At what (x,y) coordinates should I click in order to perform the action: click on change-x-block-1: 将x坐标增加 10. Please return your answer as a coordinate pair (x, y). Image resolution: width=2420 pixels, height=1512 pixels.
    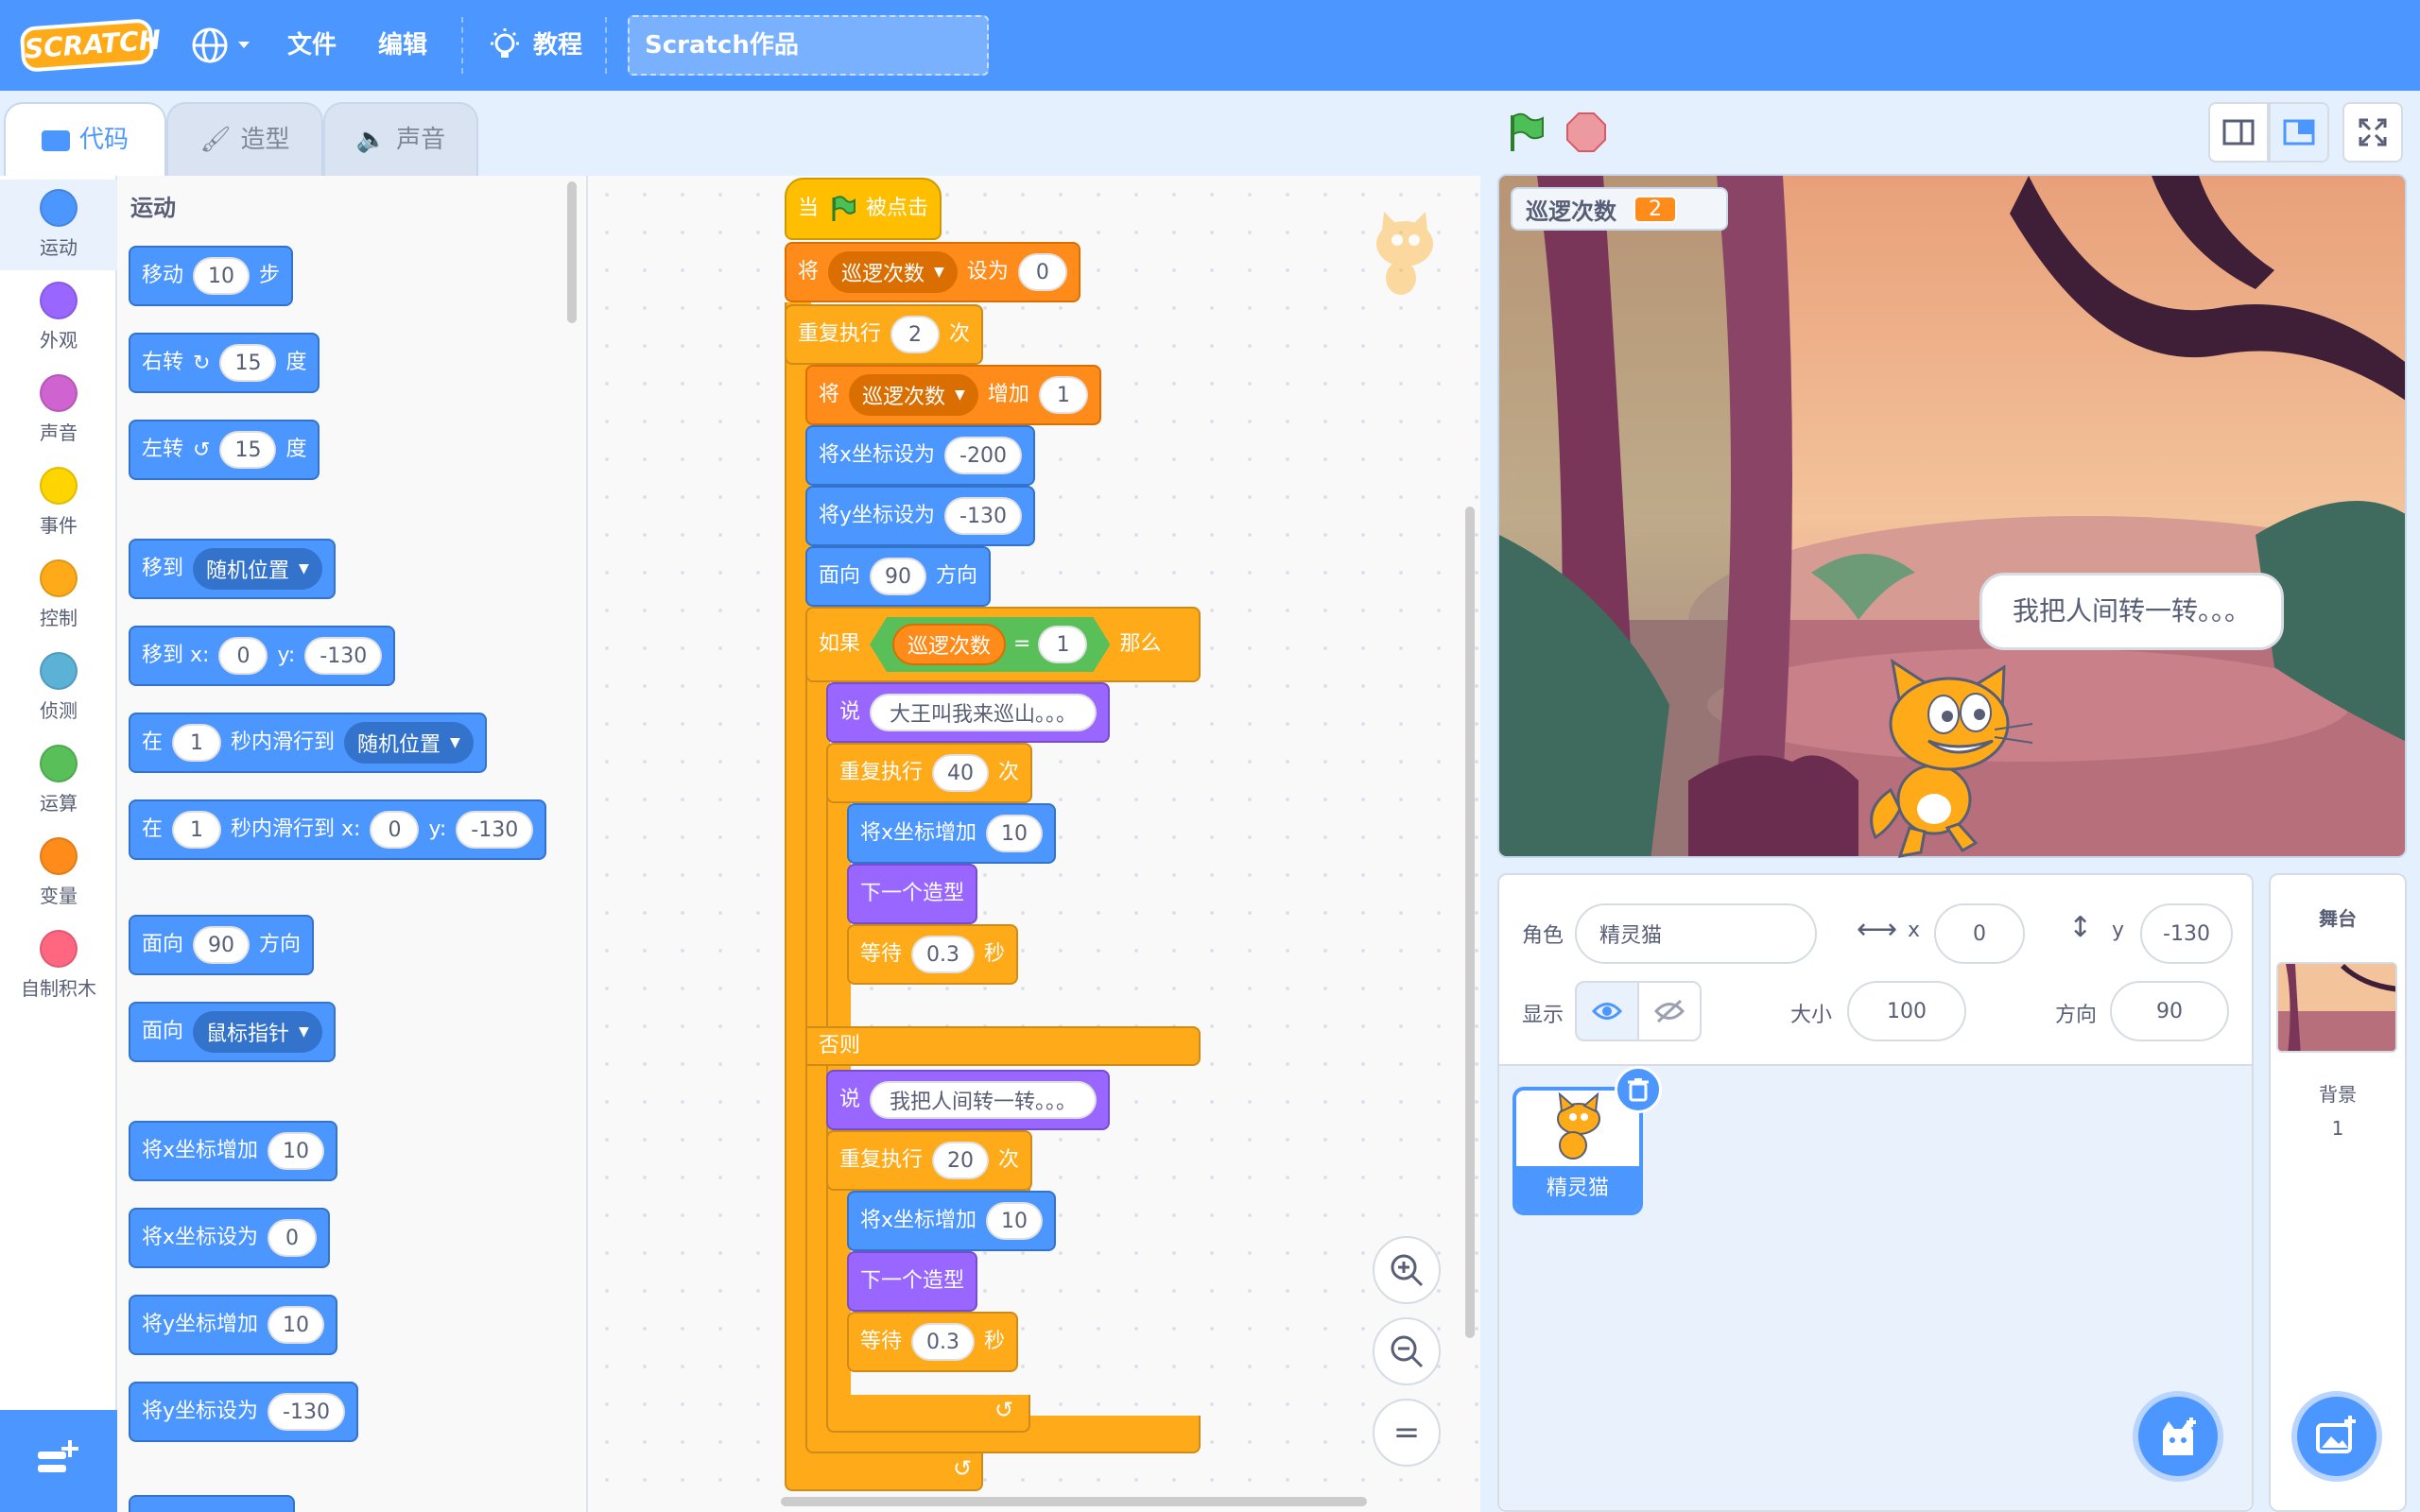
    Looking at the image, I should click on (952, 833).